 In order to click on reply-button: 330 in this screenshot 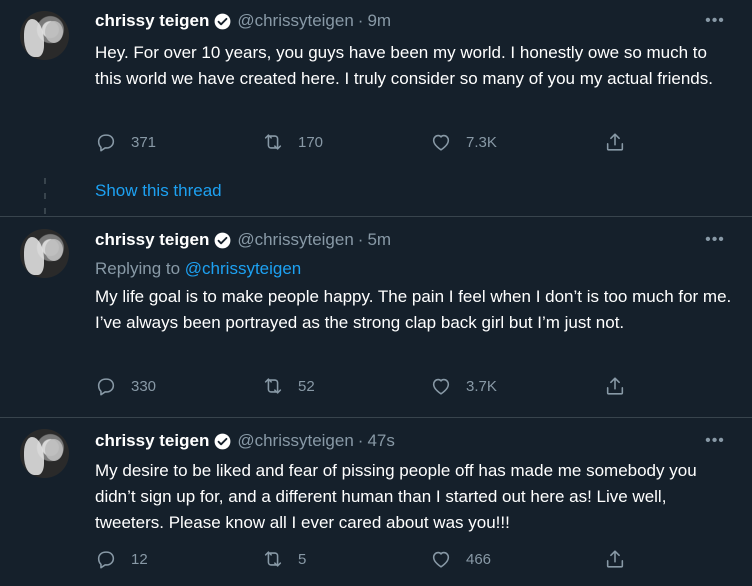, I will do `click(125, 386)`.